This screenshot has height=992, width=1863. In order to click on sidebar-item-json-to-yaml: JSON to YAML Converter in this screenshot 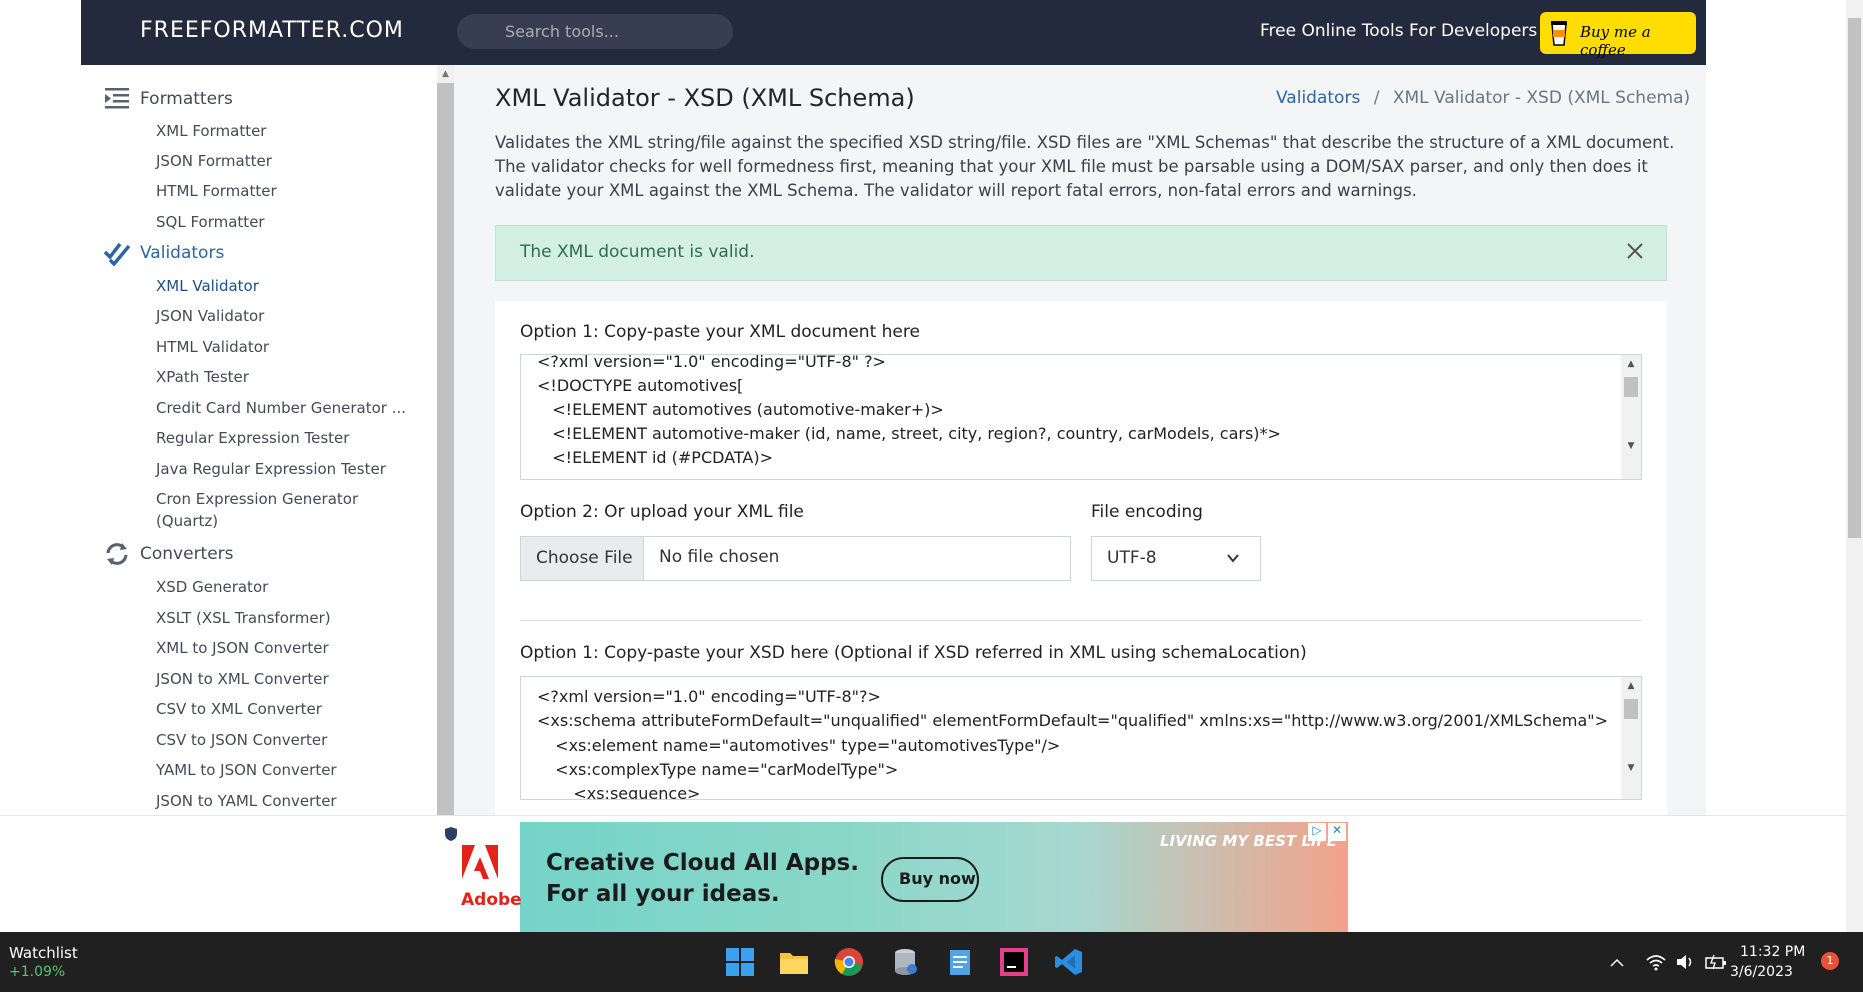, I will do `click(246, 801)`.